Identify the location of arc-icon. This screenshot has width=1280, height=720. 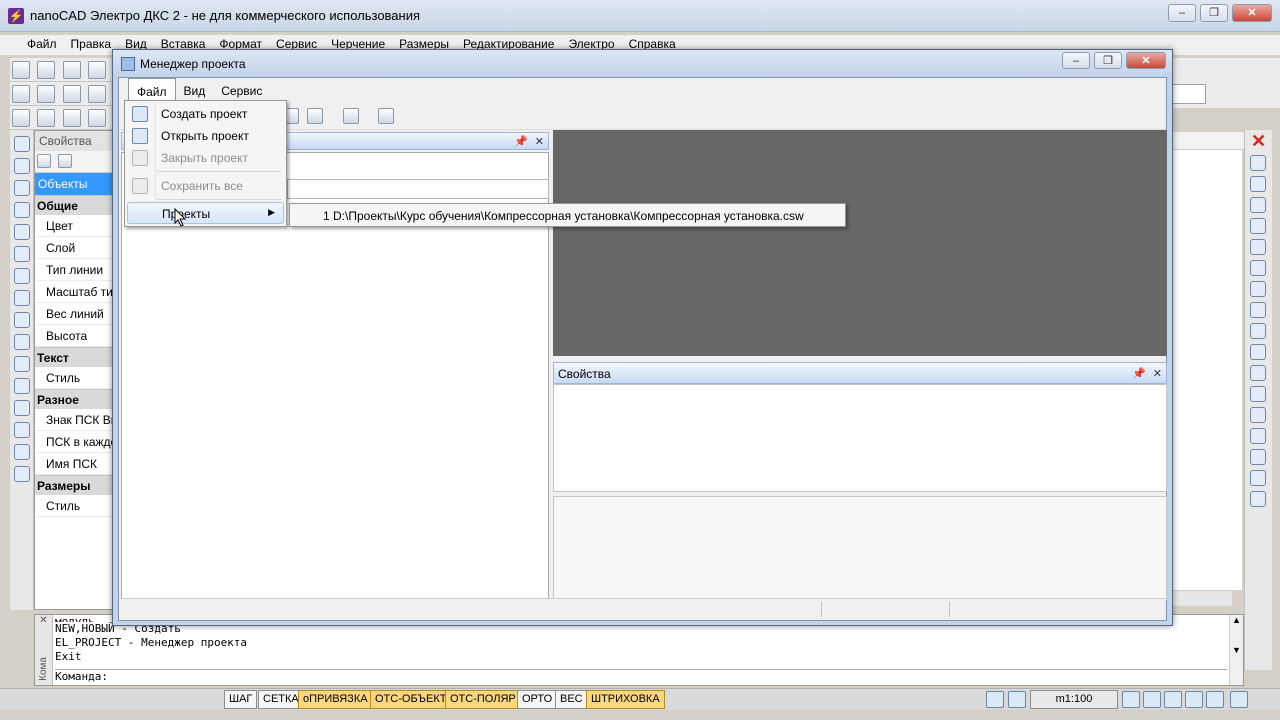
(22, 254).